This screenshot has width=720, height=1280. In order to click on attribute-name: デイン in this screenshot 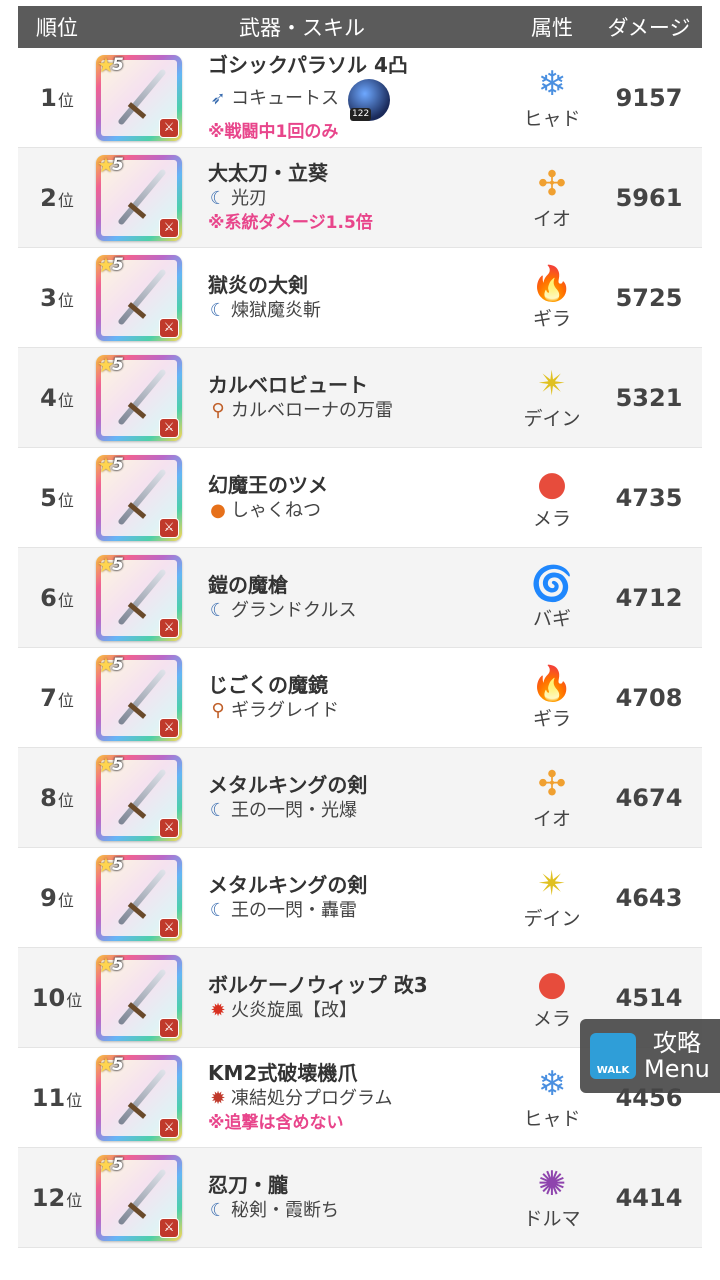, I will do `click(552, 419)`.